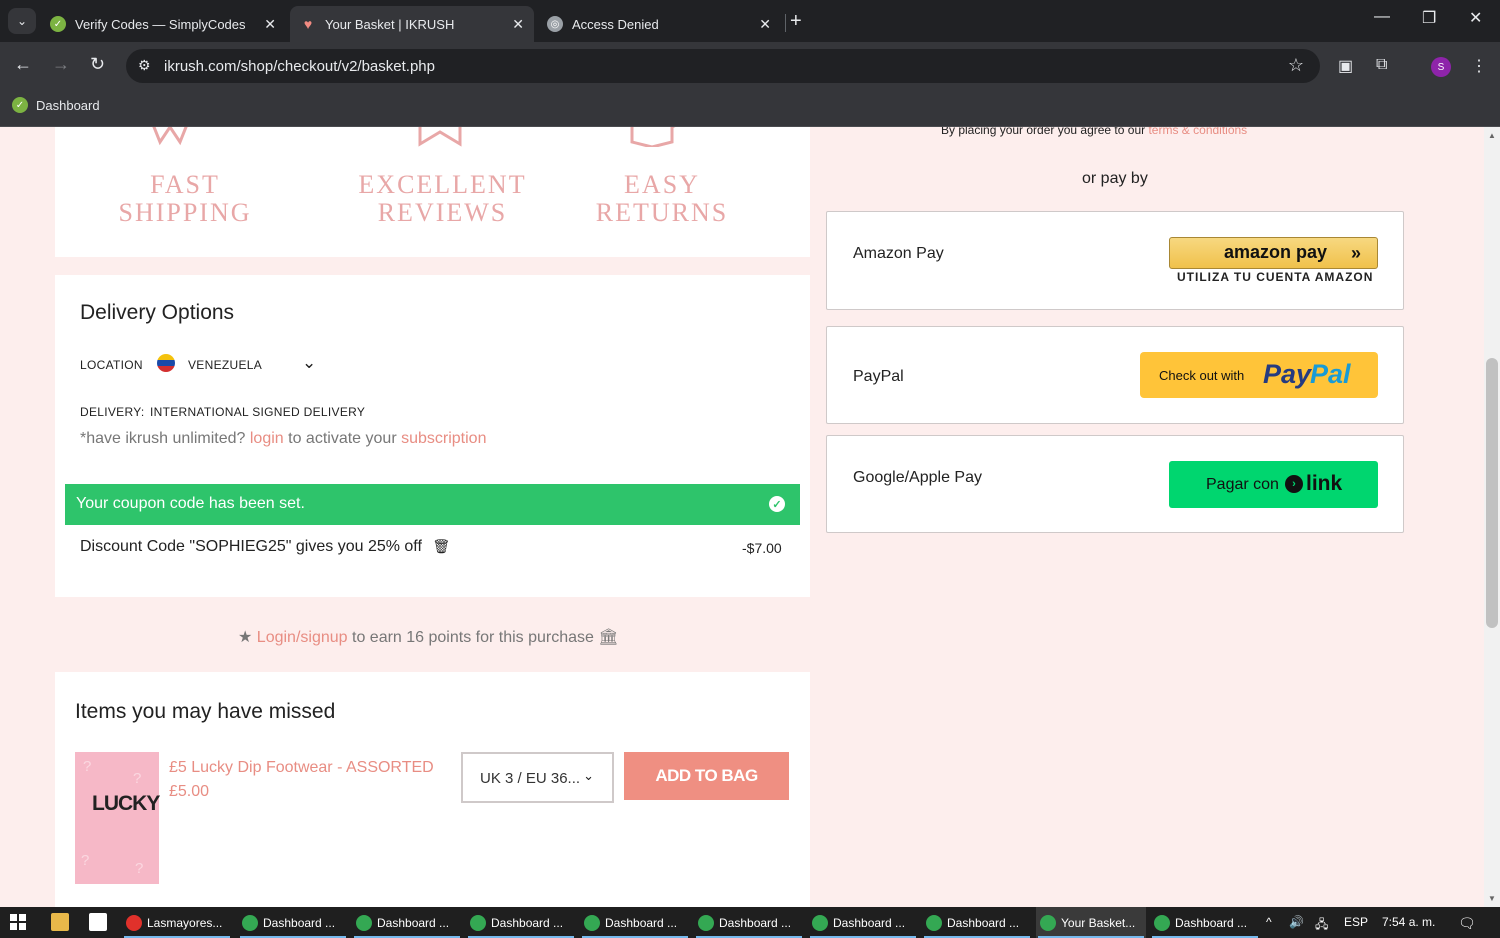  Describe the element at coordinates (750, 108) in the screenshot. I see `bookmarks-bar: ✓ Dashboard` at that location.